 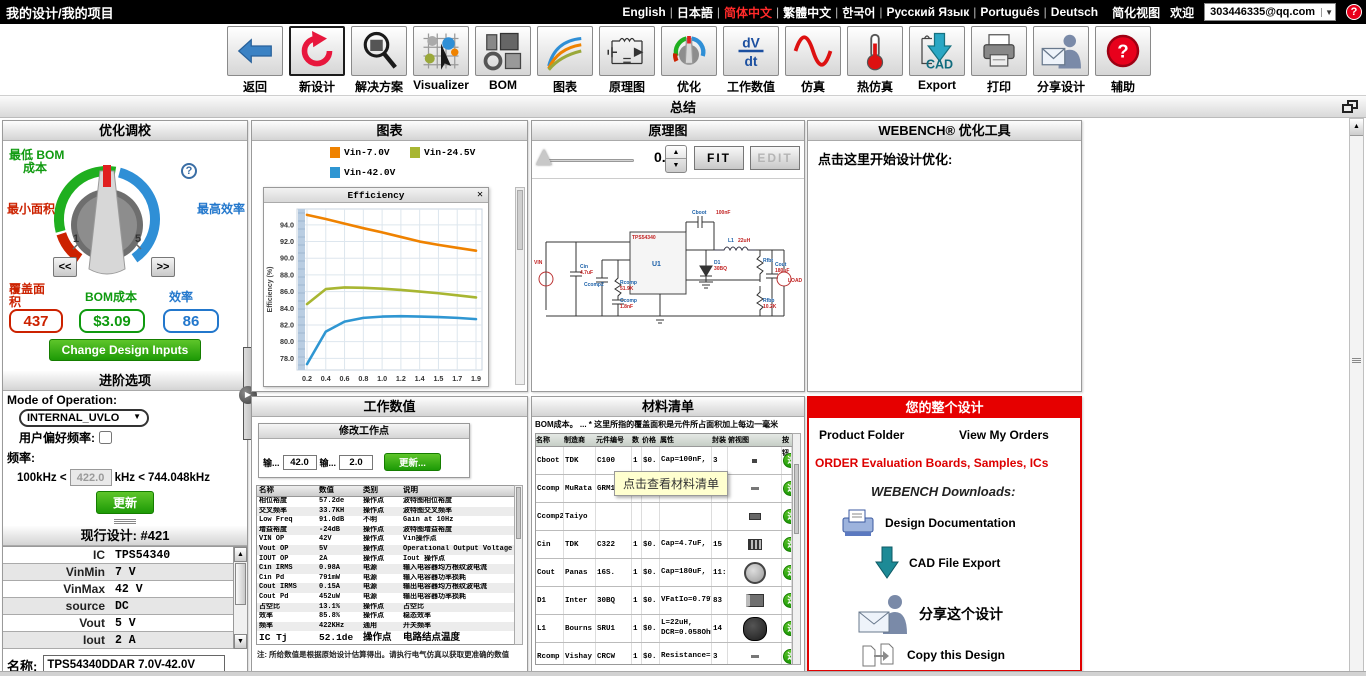 What do you see at coordinates (1270, 12) in the screenshot?
I see `account-selector: 303446335@qq.com ▼` at bounding box center [1270, 12].